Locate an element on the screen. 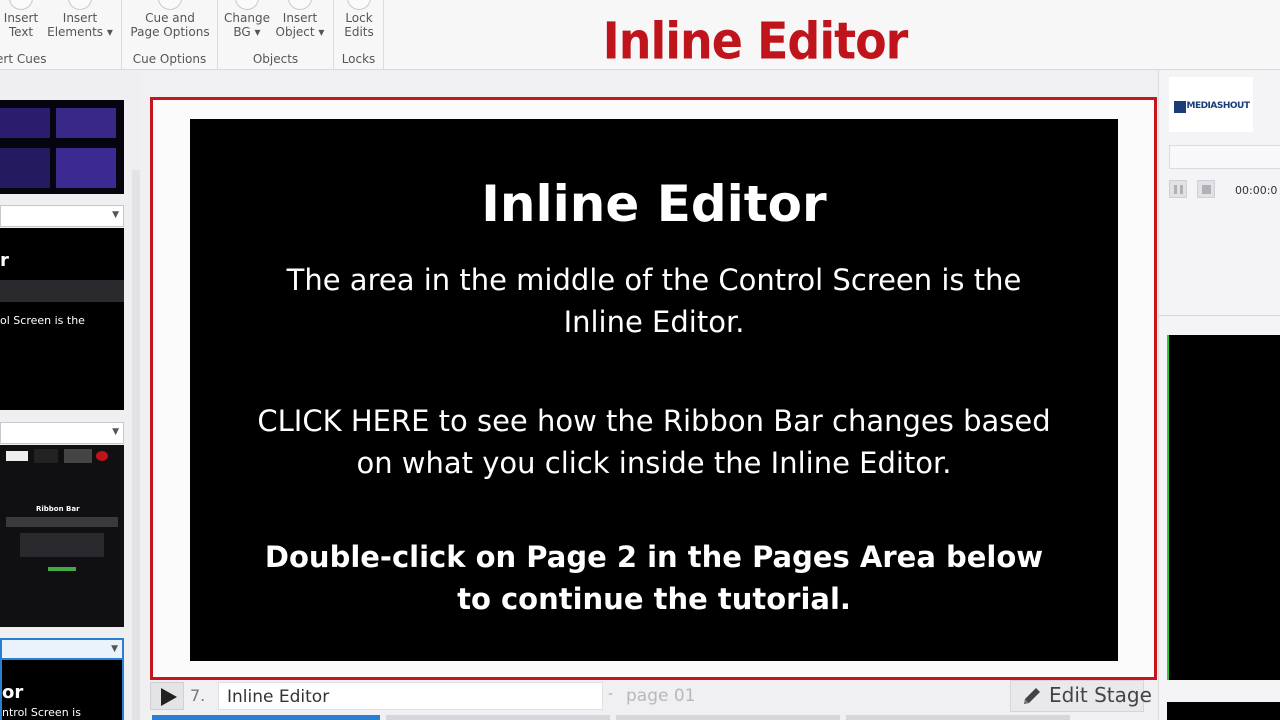  change-bg-button: Change BG ▾ is located at coordinates (247, 19).